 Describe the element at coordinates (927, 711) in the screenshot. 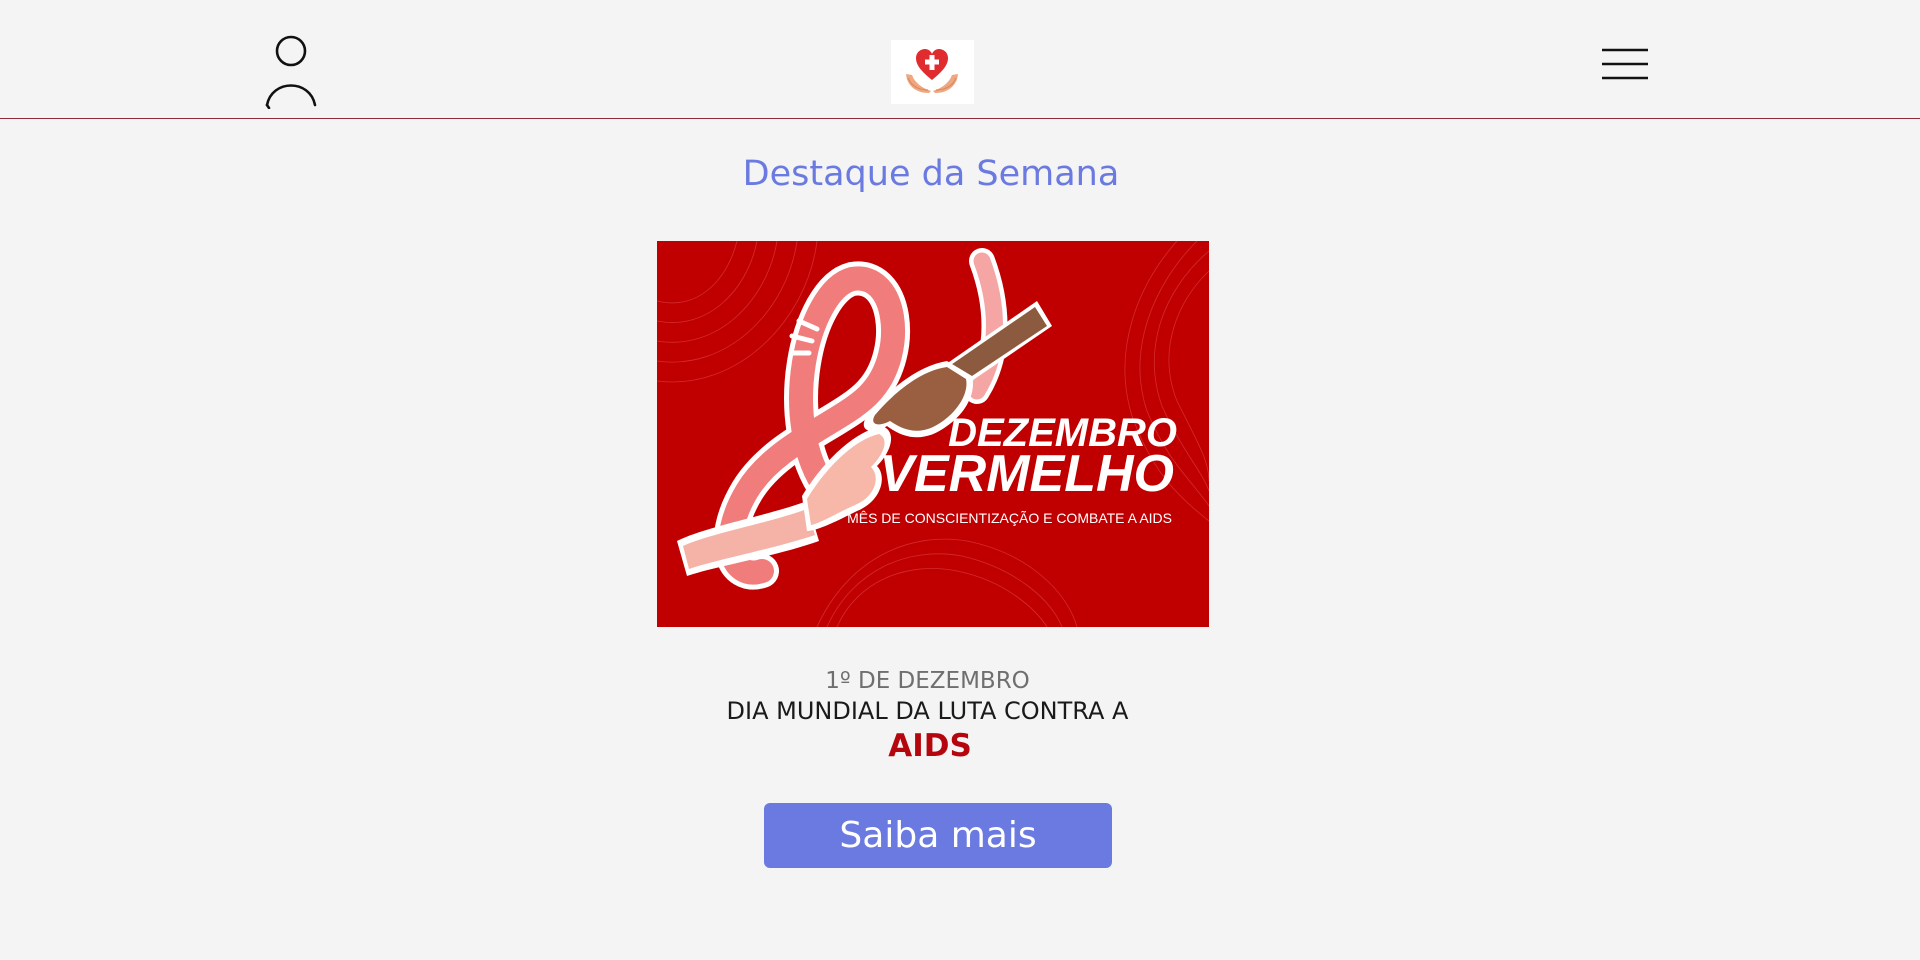

I see `event-subtitle: DIA MUNDIAL DA LUTA CONTRA A` at that location.